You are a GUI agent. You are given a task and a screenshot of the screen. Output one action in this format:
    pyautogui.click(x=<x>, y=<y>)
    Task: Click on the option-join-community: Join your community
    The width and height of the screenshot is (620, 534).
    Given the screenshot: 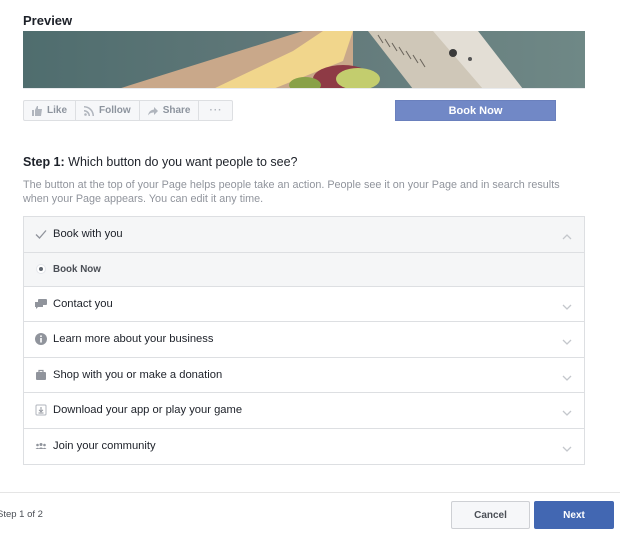 What is the action you would take?
    pyautogui.click(x=304, y=446)
    